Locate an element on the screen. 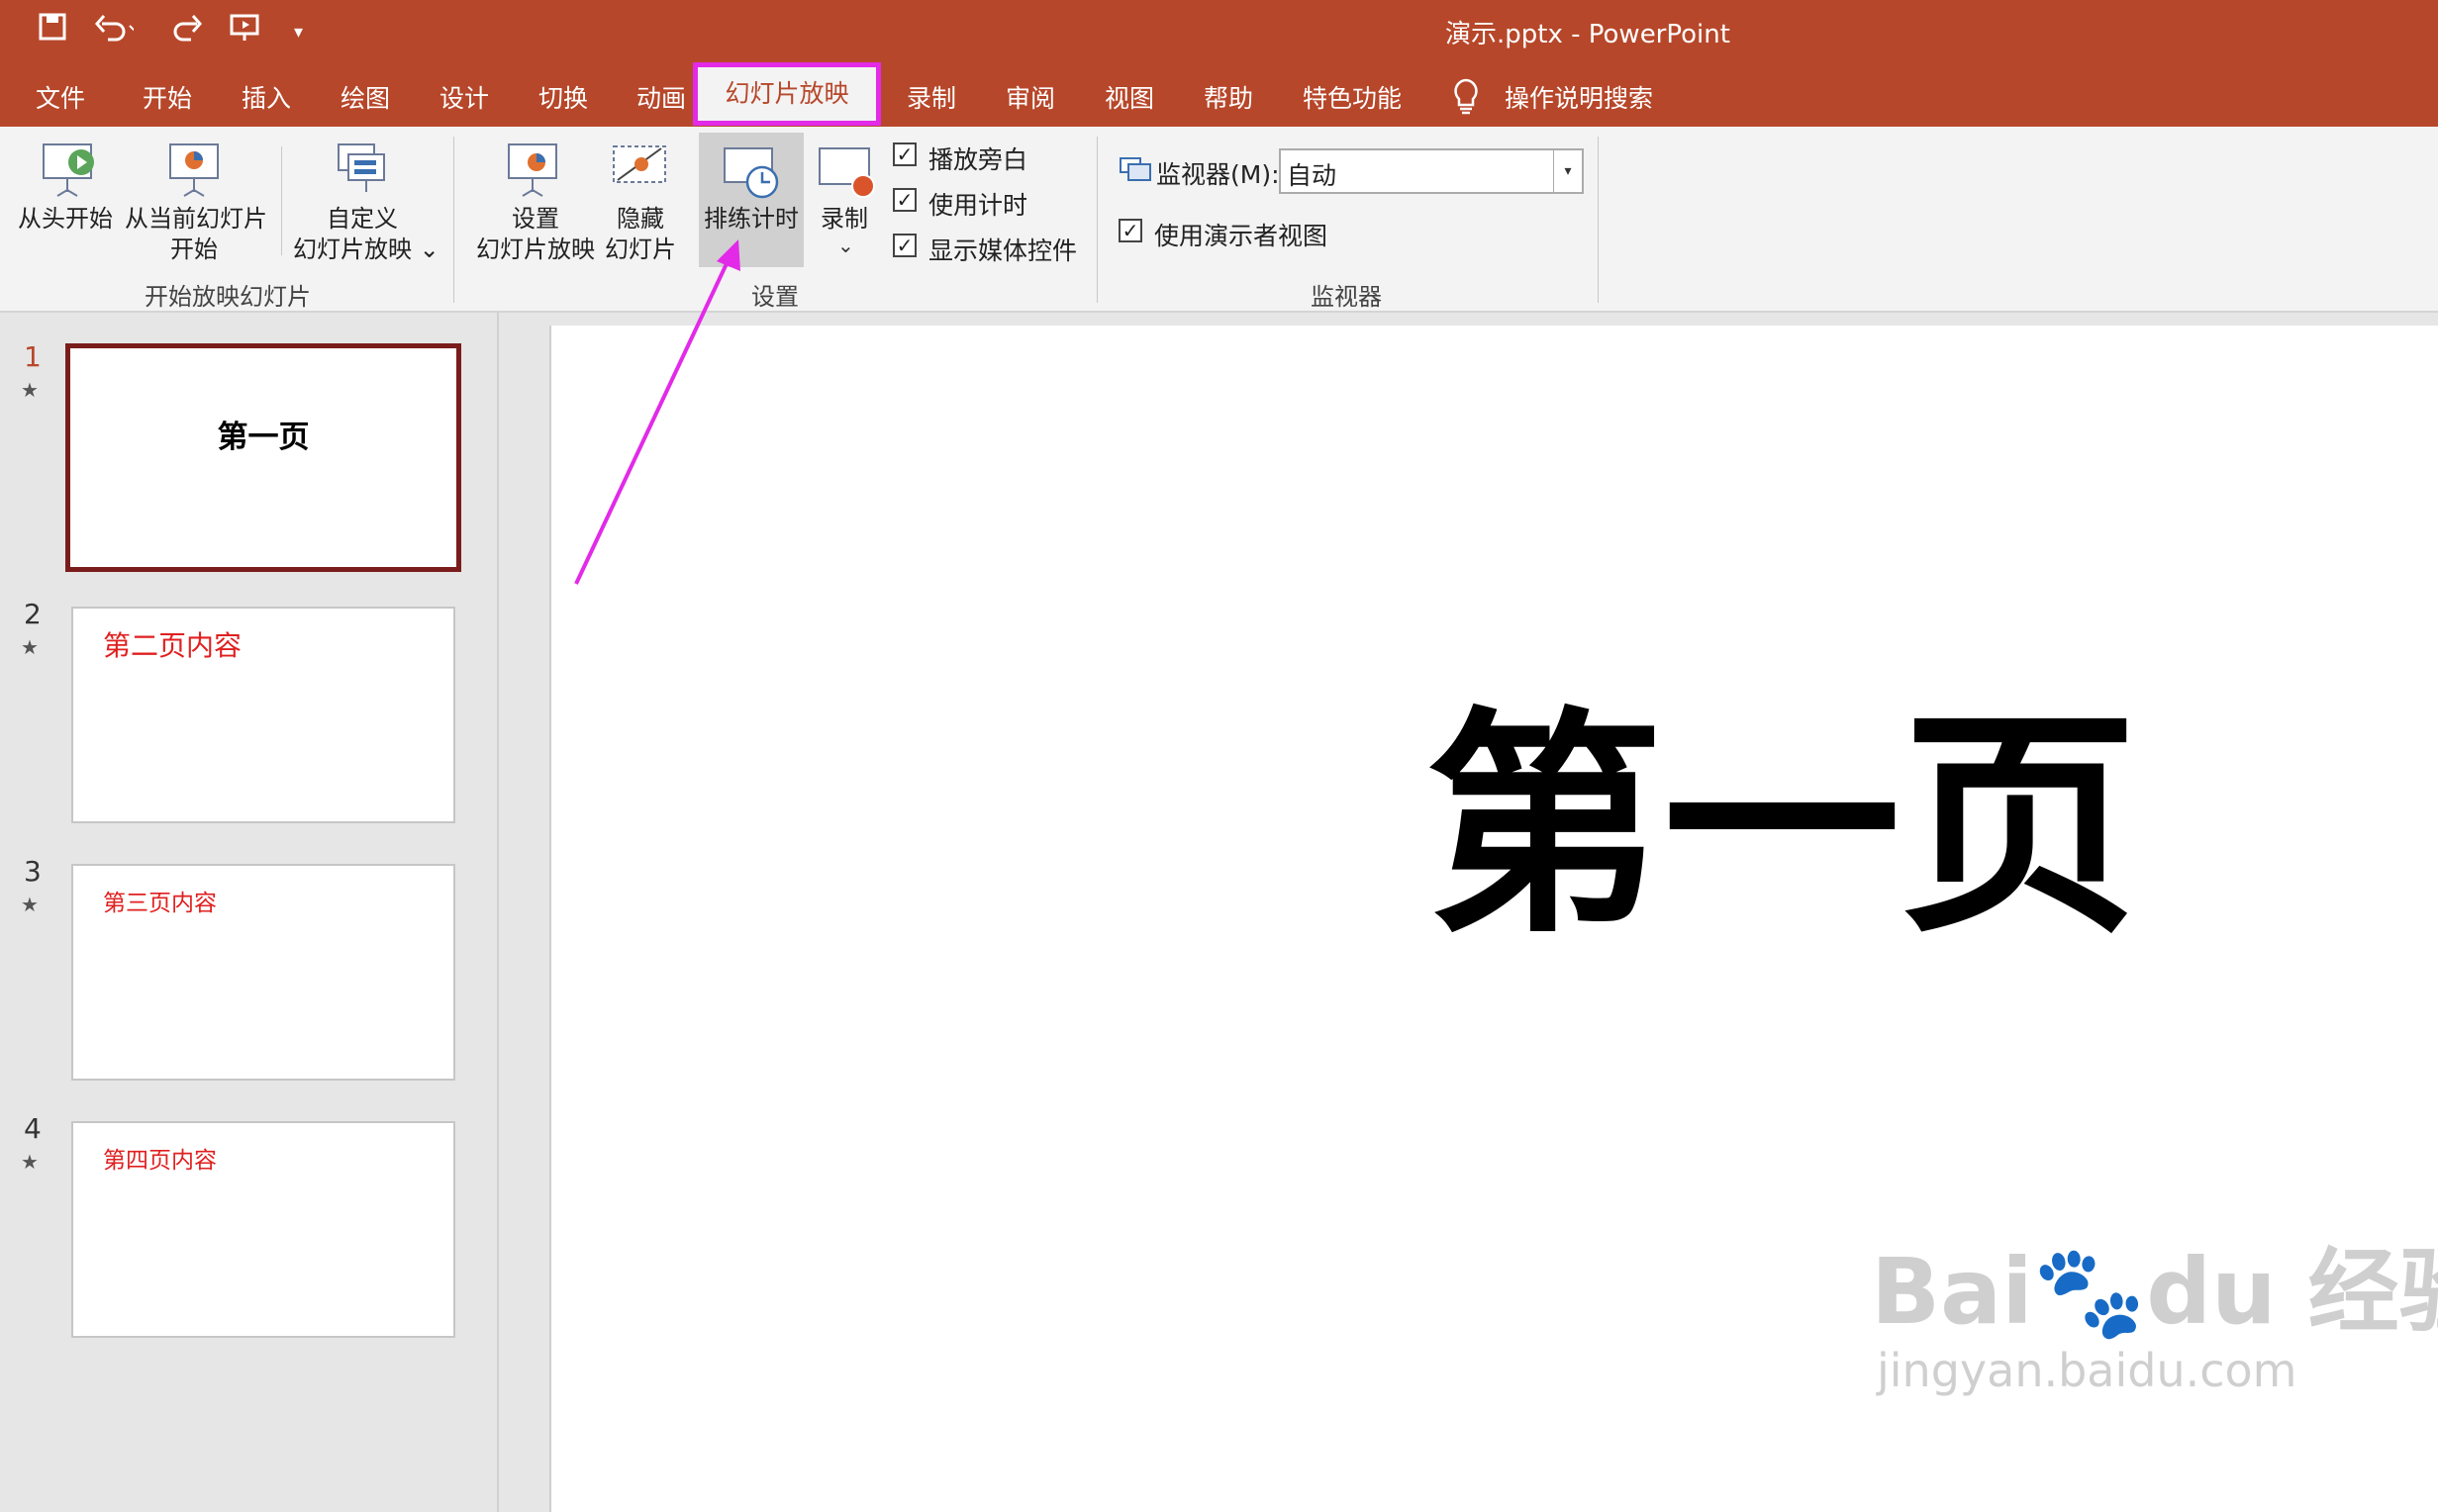 Image resolution: width=2438 pixels, height=1512 pixels. customize-toolbar-icon: ▾ is located at coordinates (298, 33).